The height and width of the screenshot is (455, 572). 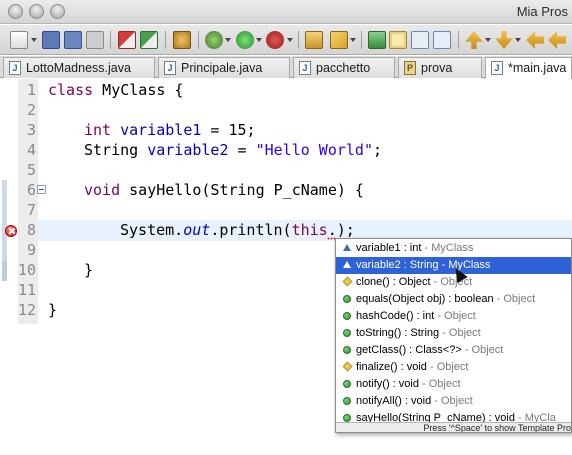 What do you see at coordinates (393, 282) in the screenshot?
I see `completion-name: clone() : Object` at bounding box center [393, 282].